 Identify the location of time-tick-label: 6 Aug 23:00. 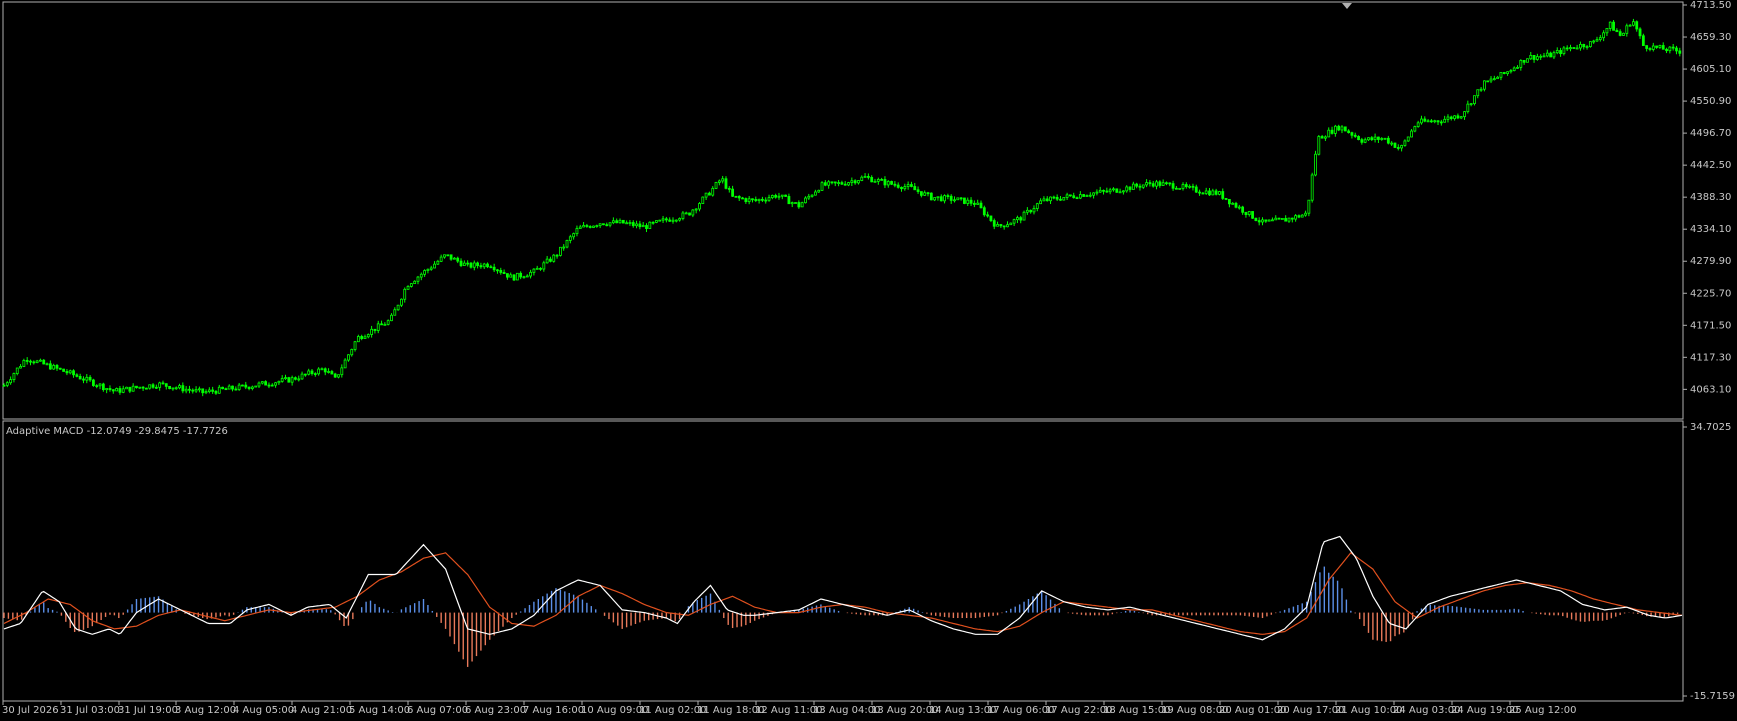
(495, 710).